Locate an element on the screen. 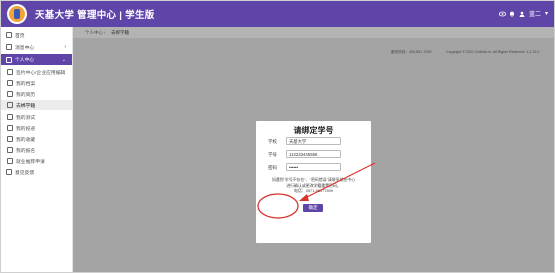 The height and width of the screenshot is (273, 555). sidebar-item-bind-enrollment: 去绑学籍 is located at coordinates (36, 105).